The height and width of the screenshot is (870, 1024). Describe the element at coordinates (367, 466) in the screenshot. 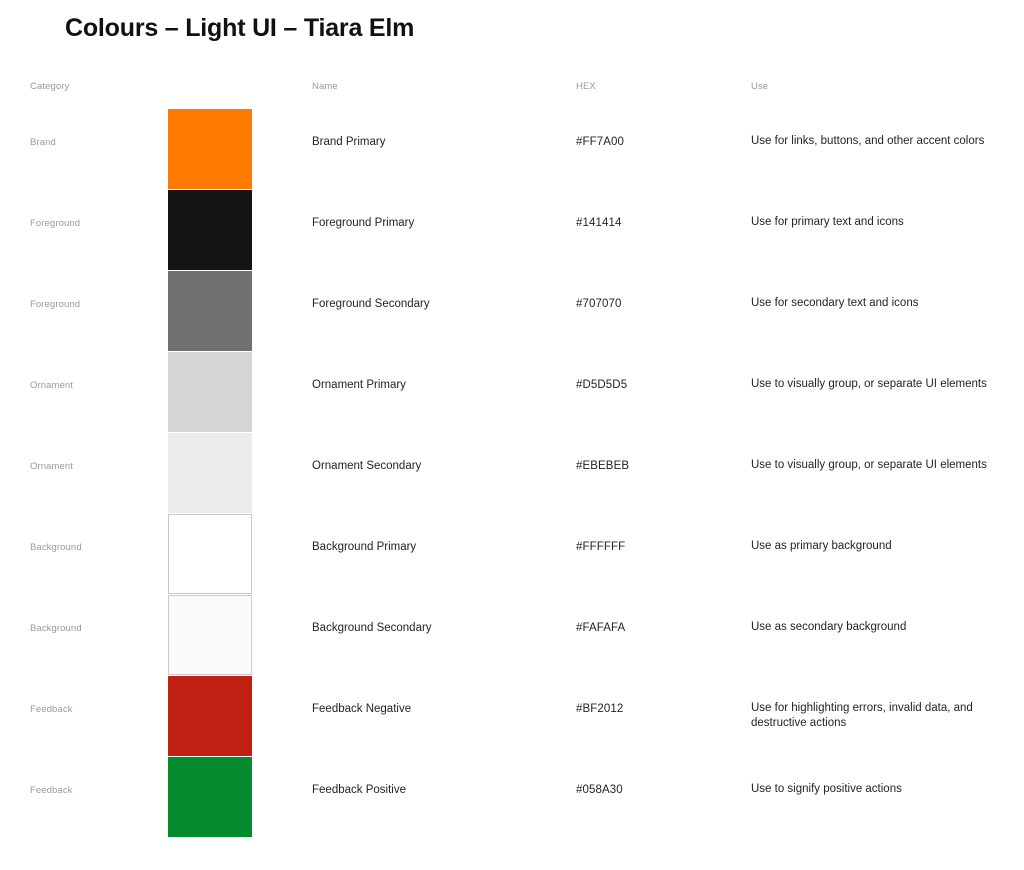

I see `cell-name: Ornament Secondary` at that location.